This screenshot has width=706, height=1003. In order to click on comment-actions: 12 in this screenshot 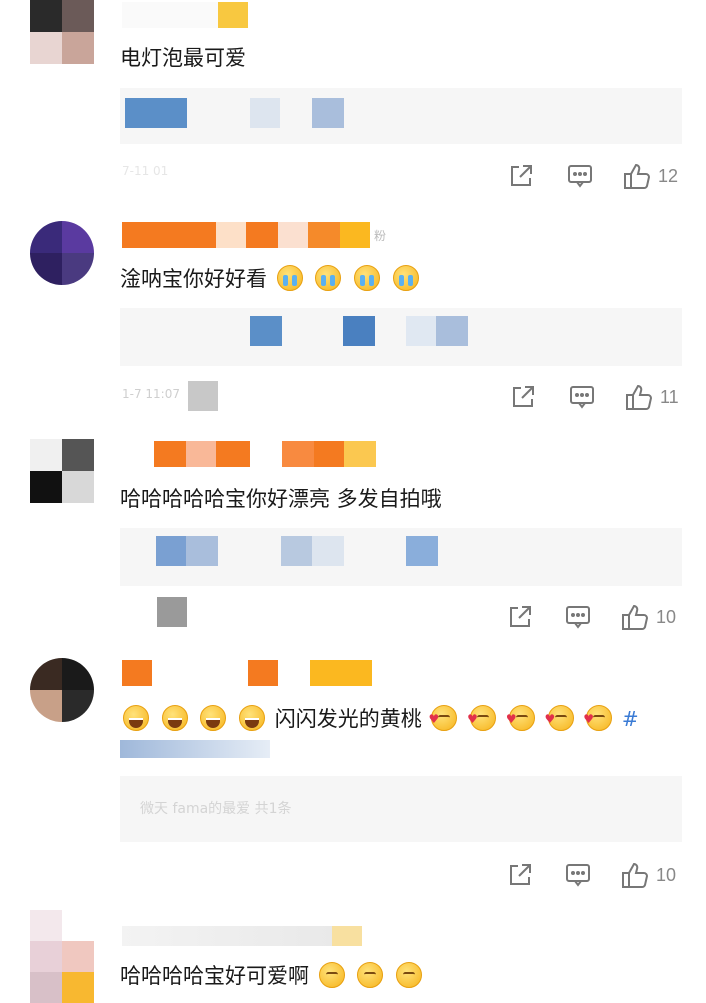, I will do `click(353, 176)`.